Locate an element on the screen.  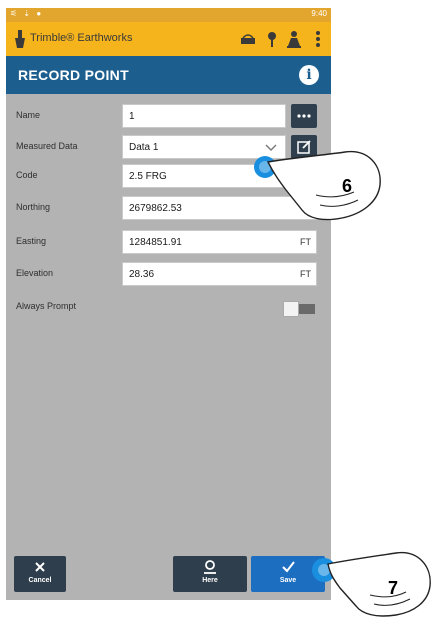
status-bar: ⚟ ⇣ ● 9:40 is located at coordinates (168, 15).